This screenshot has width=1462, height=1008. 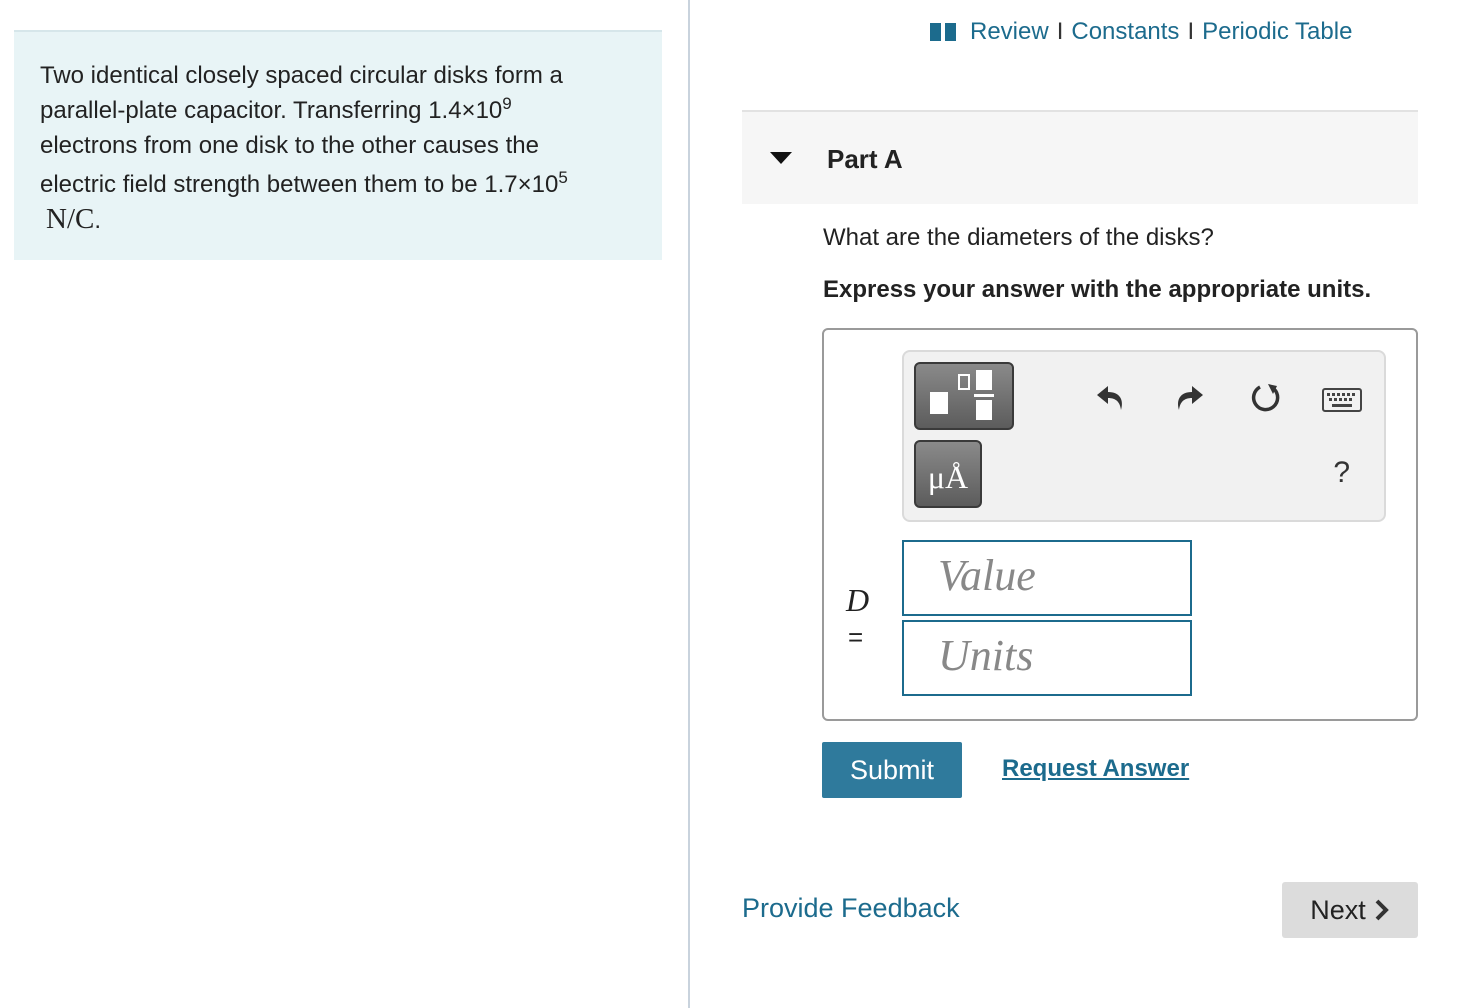 What do you see at coordinates (98, 220) in the screenshot?
I see `unit-period: .` at bounding box center [98, 220].